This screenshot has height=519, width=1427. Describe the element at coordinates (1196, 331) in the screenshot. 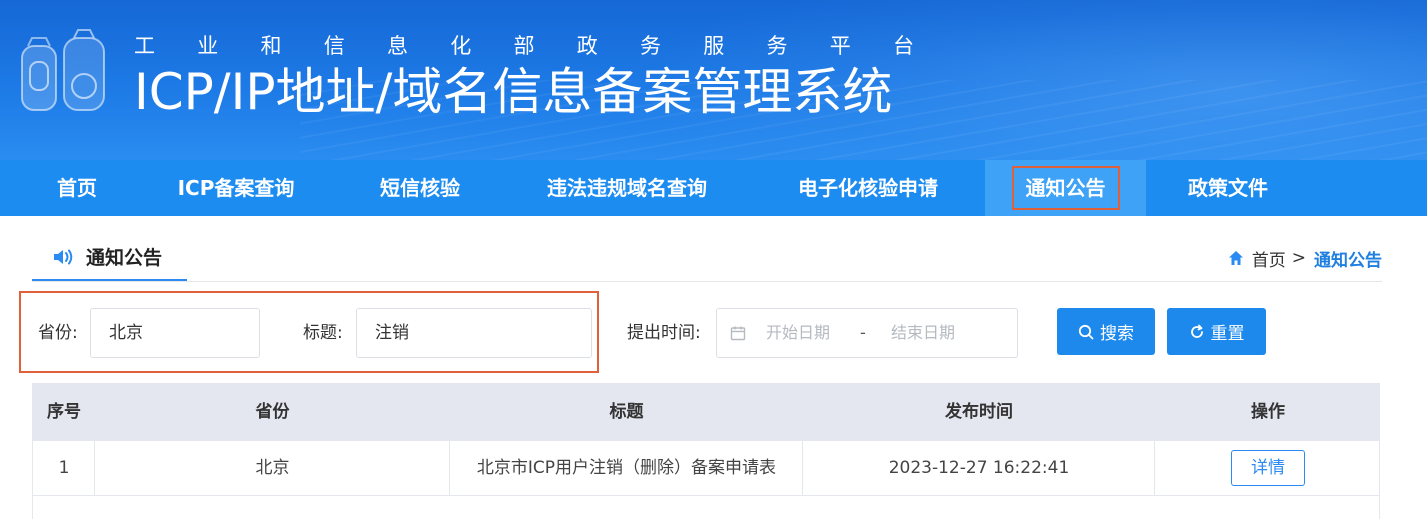

I see `refresh-icon` at that location.